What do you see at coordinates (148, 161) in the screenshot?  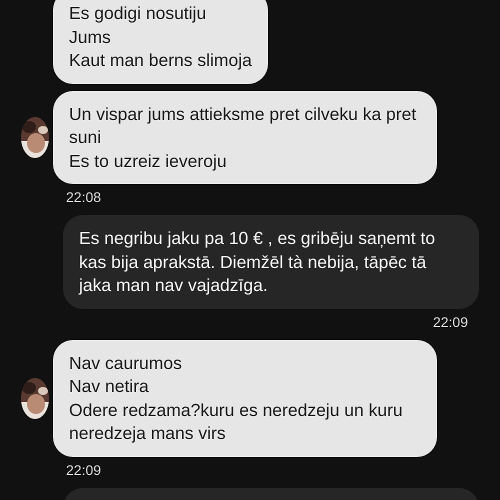 I see `message-text: Es to uzreiz ieveroju` at bounding box center [148, 161].